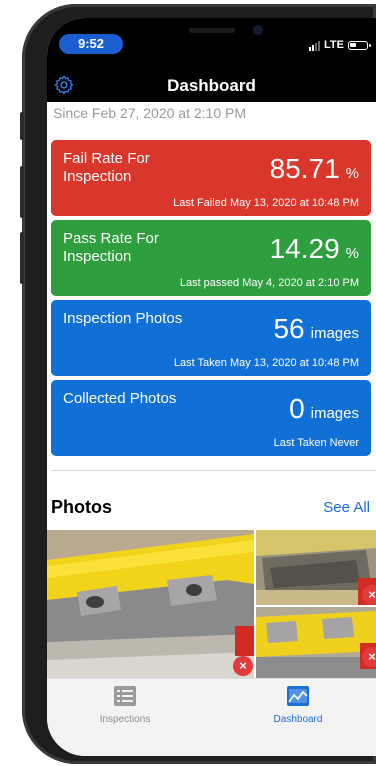  What do you see at coordinates (266, 363) in the screenshot?
I see `card-subtitle: Last Taken May 13, 2020 at 10:48 PM` at bounding box center [266, 363].